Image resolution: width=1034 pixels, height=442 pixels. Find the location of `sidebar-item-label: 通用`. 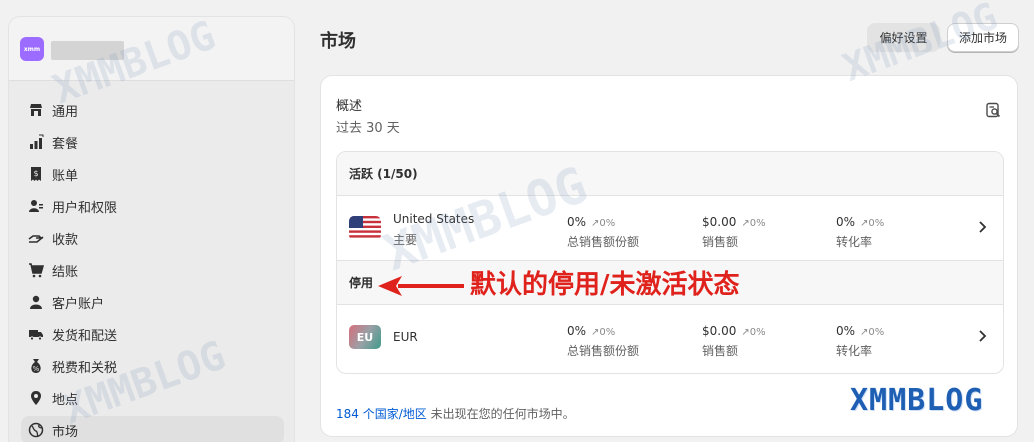

sidebar-item-label: 通用 is located at coordinates (65, 112).